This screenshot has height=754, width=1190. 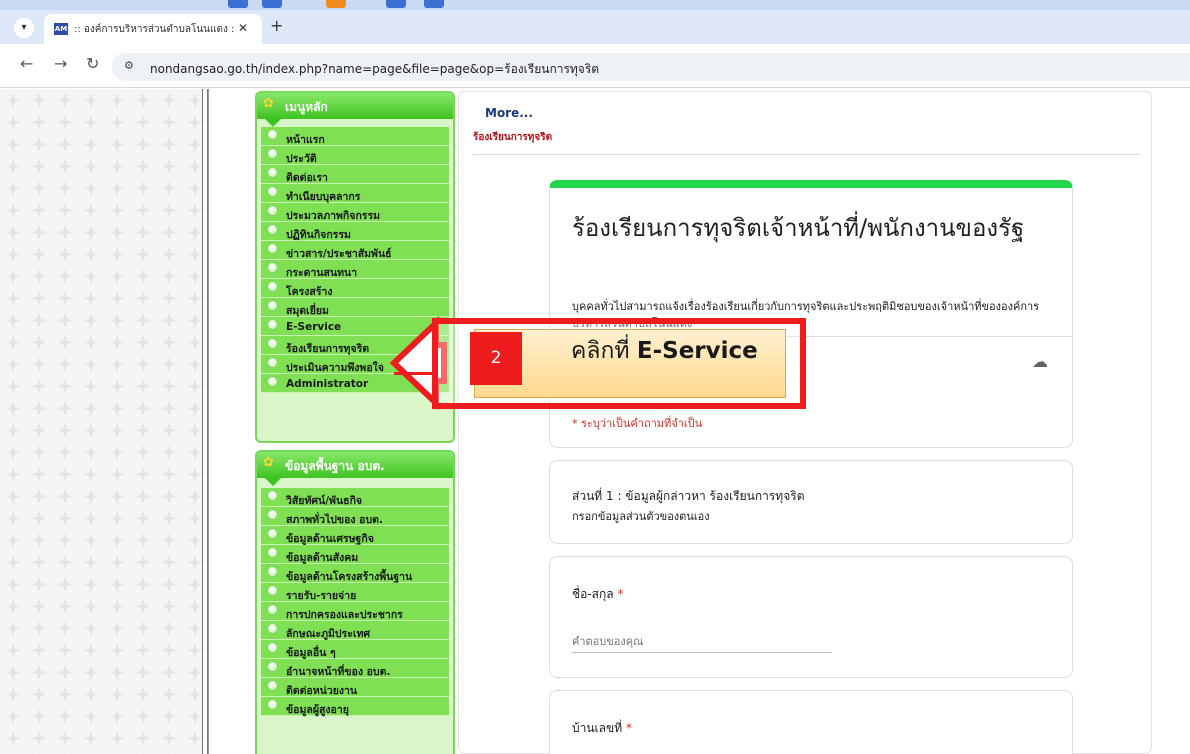 I want to click on section-subtitle: กรอกข้อมูลส่วนตัวของตนเอง, so click(x=641, y=516).